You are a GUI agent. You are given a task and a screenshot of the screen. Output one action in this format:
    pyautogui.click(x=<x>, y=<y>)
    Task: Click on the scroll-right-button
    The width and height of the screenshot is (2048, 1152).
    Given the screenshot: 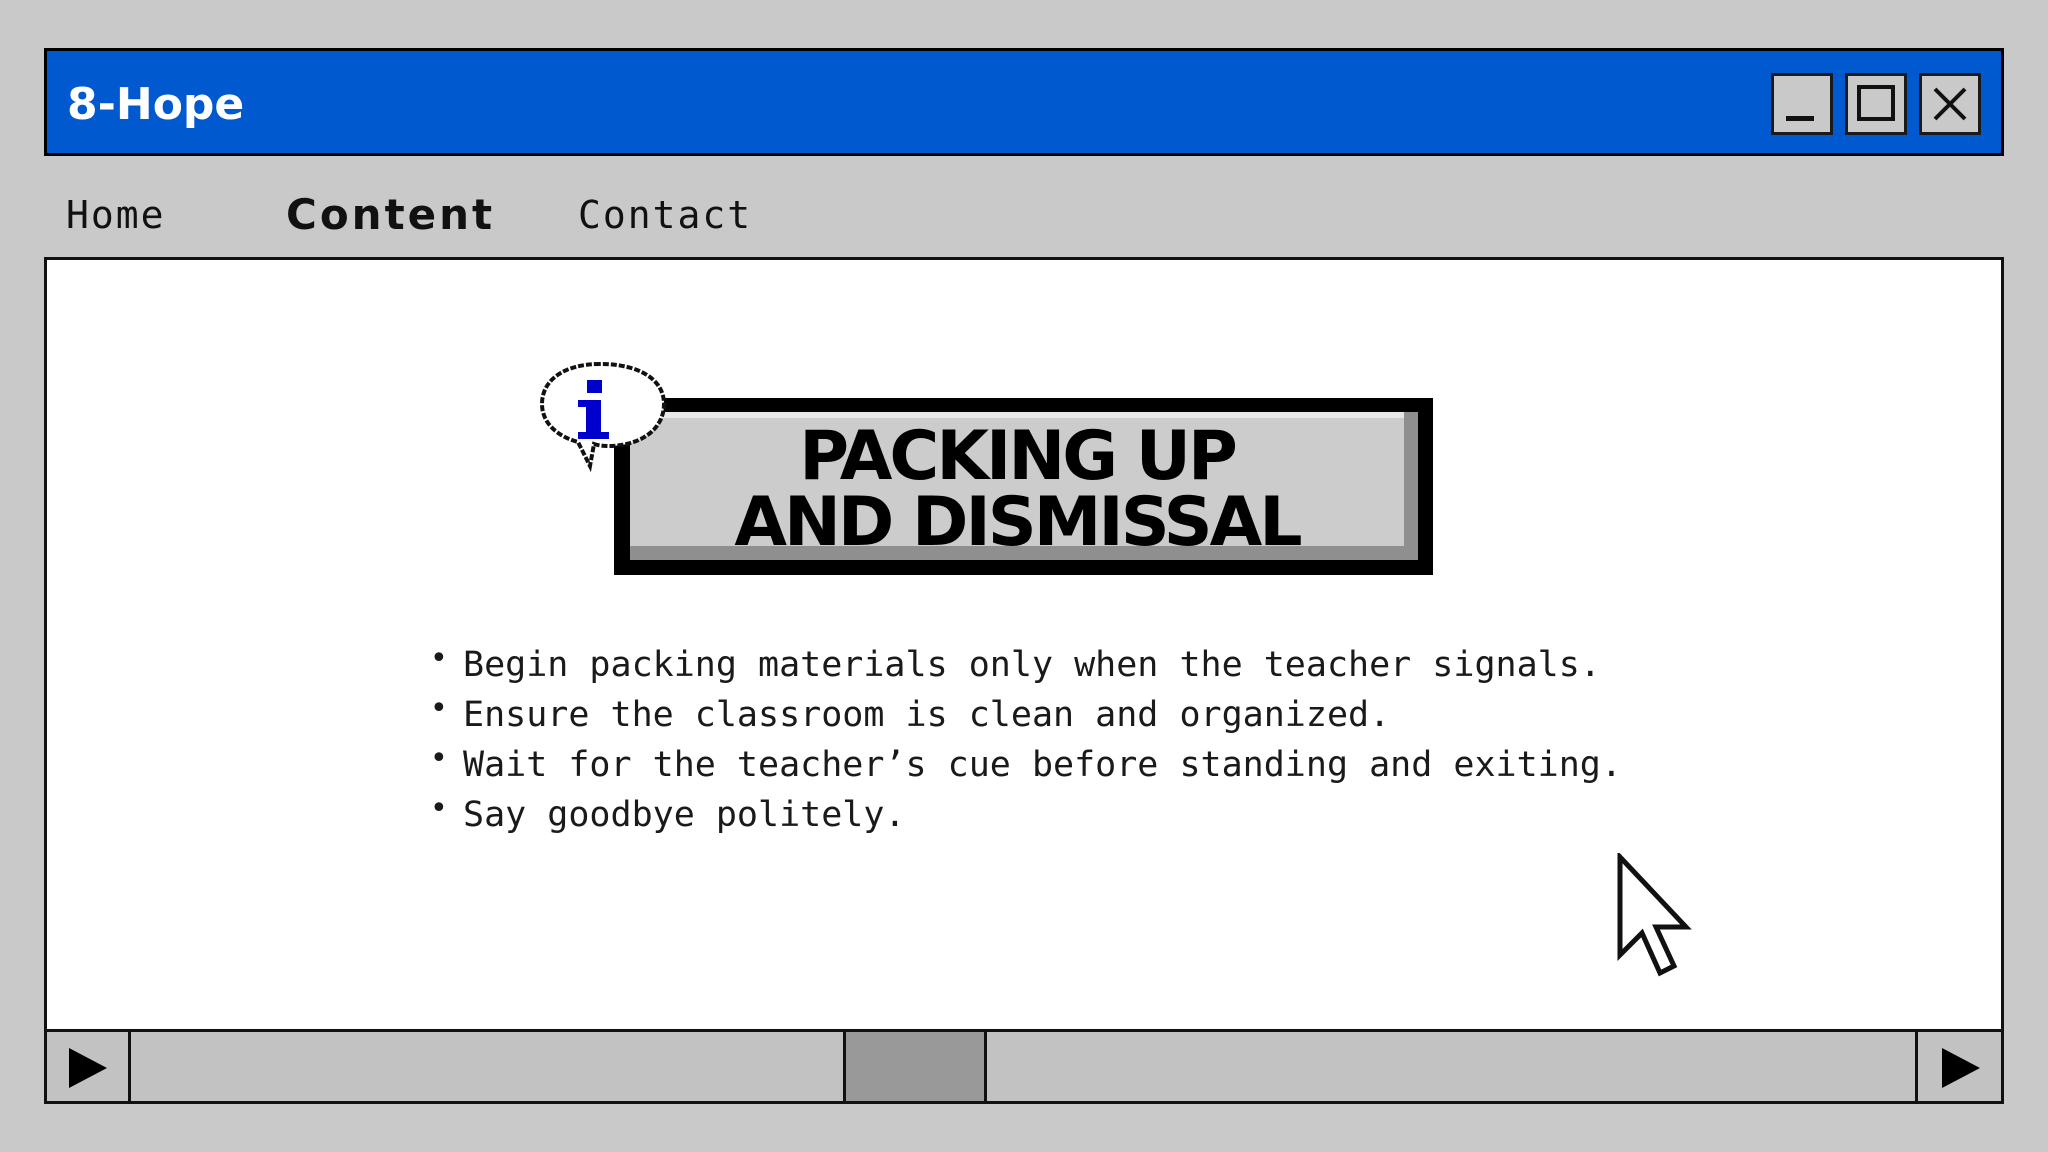 What is the action you would take?
    pyautogui.click(x=1958, y=1066)
    